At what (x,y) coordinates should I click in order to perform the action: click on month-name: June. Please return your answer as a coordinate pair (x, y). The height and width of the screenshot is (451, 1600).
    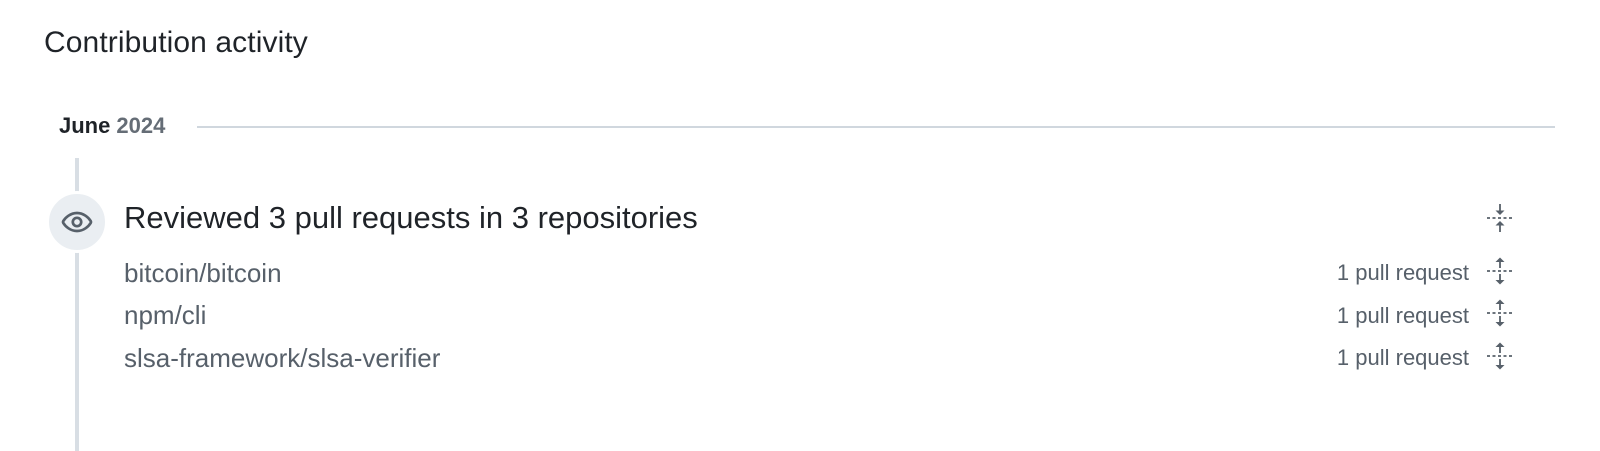
    Looking at the image, I should click on (85, 125).